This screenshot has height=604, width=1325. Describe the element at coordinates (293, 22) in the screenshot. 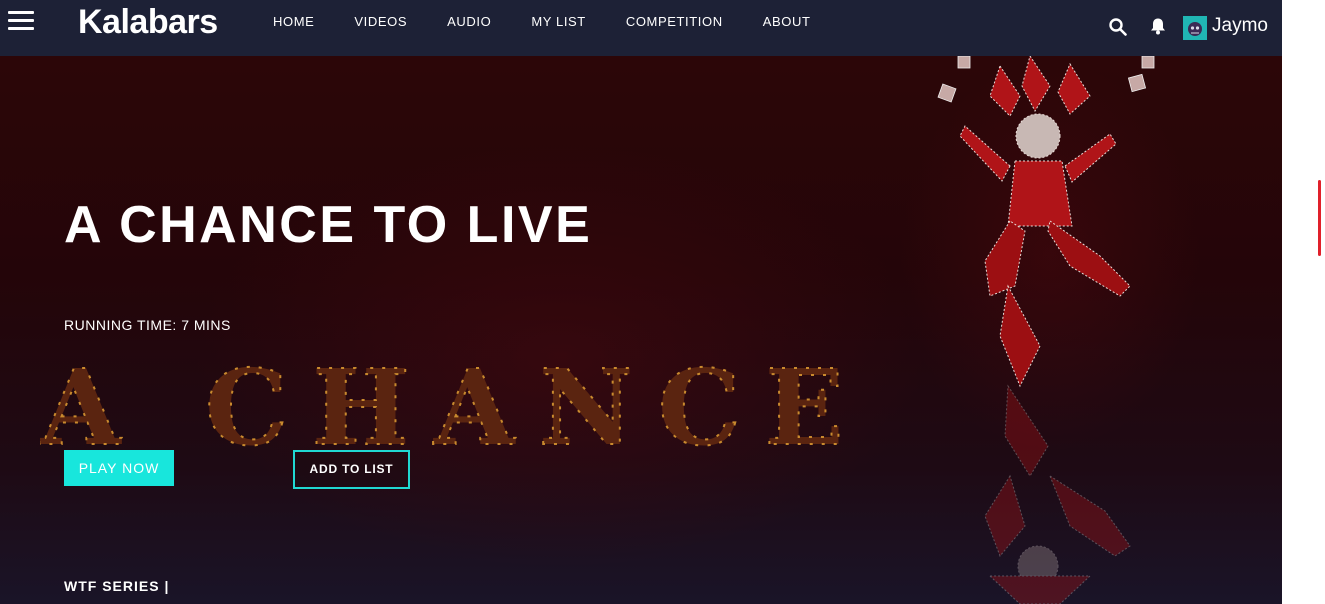

I see `nav-home: HOME` at that location.